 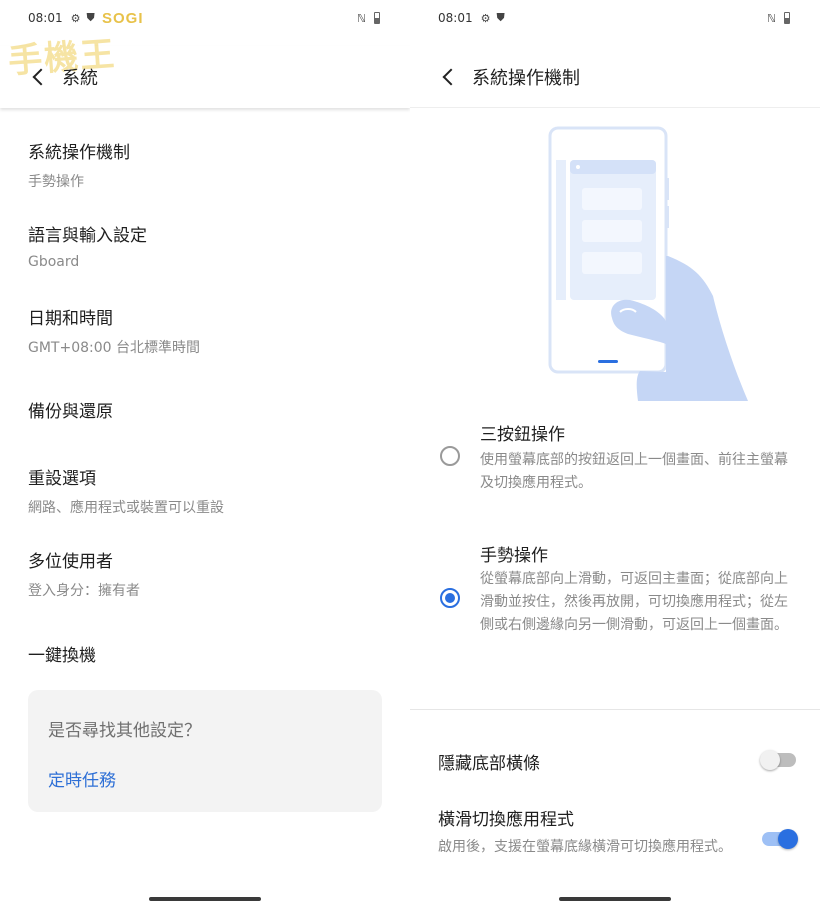 I want to click on item-title: 一鍵換機, so click(x=62, y=656).